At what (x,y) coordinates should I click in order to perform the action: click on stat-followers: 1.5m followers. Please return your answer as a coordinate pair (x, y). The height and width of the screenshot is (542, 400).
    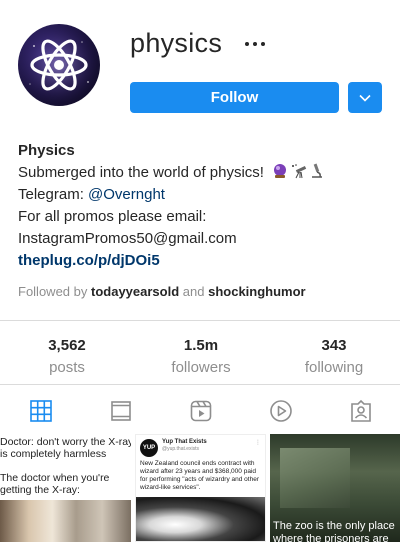
    Looking at the image, I should click on (201, 357).